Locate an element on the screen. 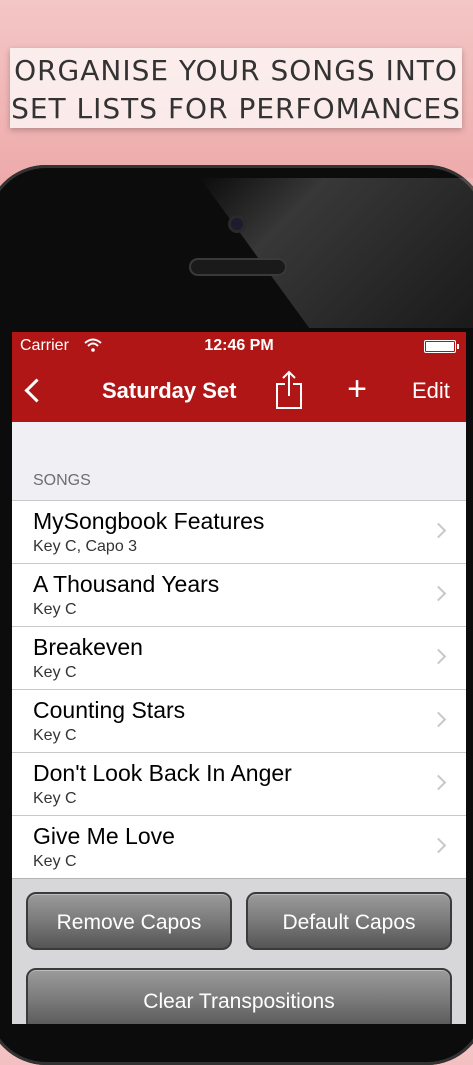 This screenshot has width=473, height=1065. status-time: 12:46 PM is located at coordinates (239, 345).